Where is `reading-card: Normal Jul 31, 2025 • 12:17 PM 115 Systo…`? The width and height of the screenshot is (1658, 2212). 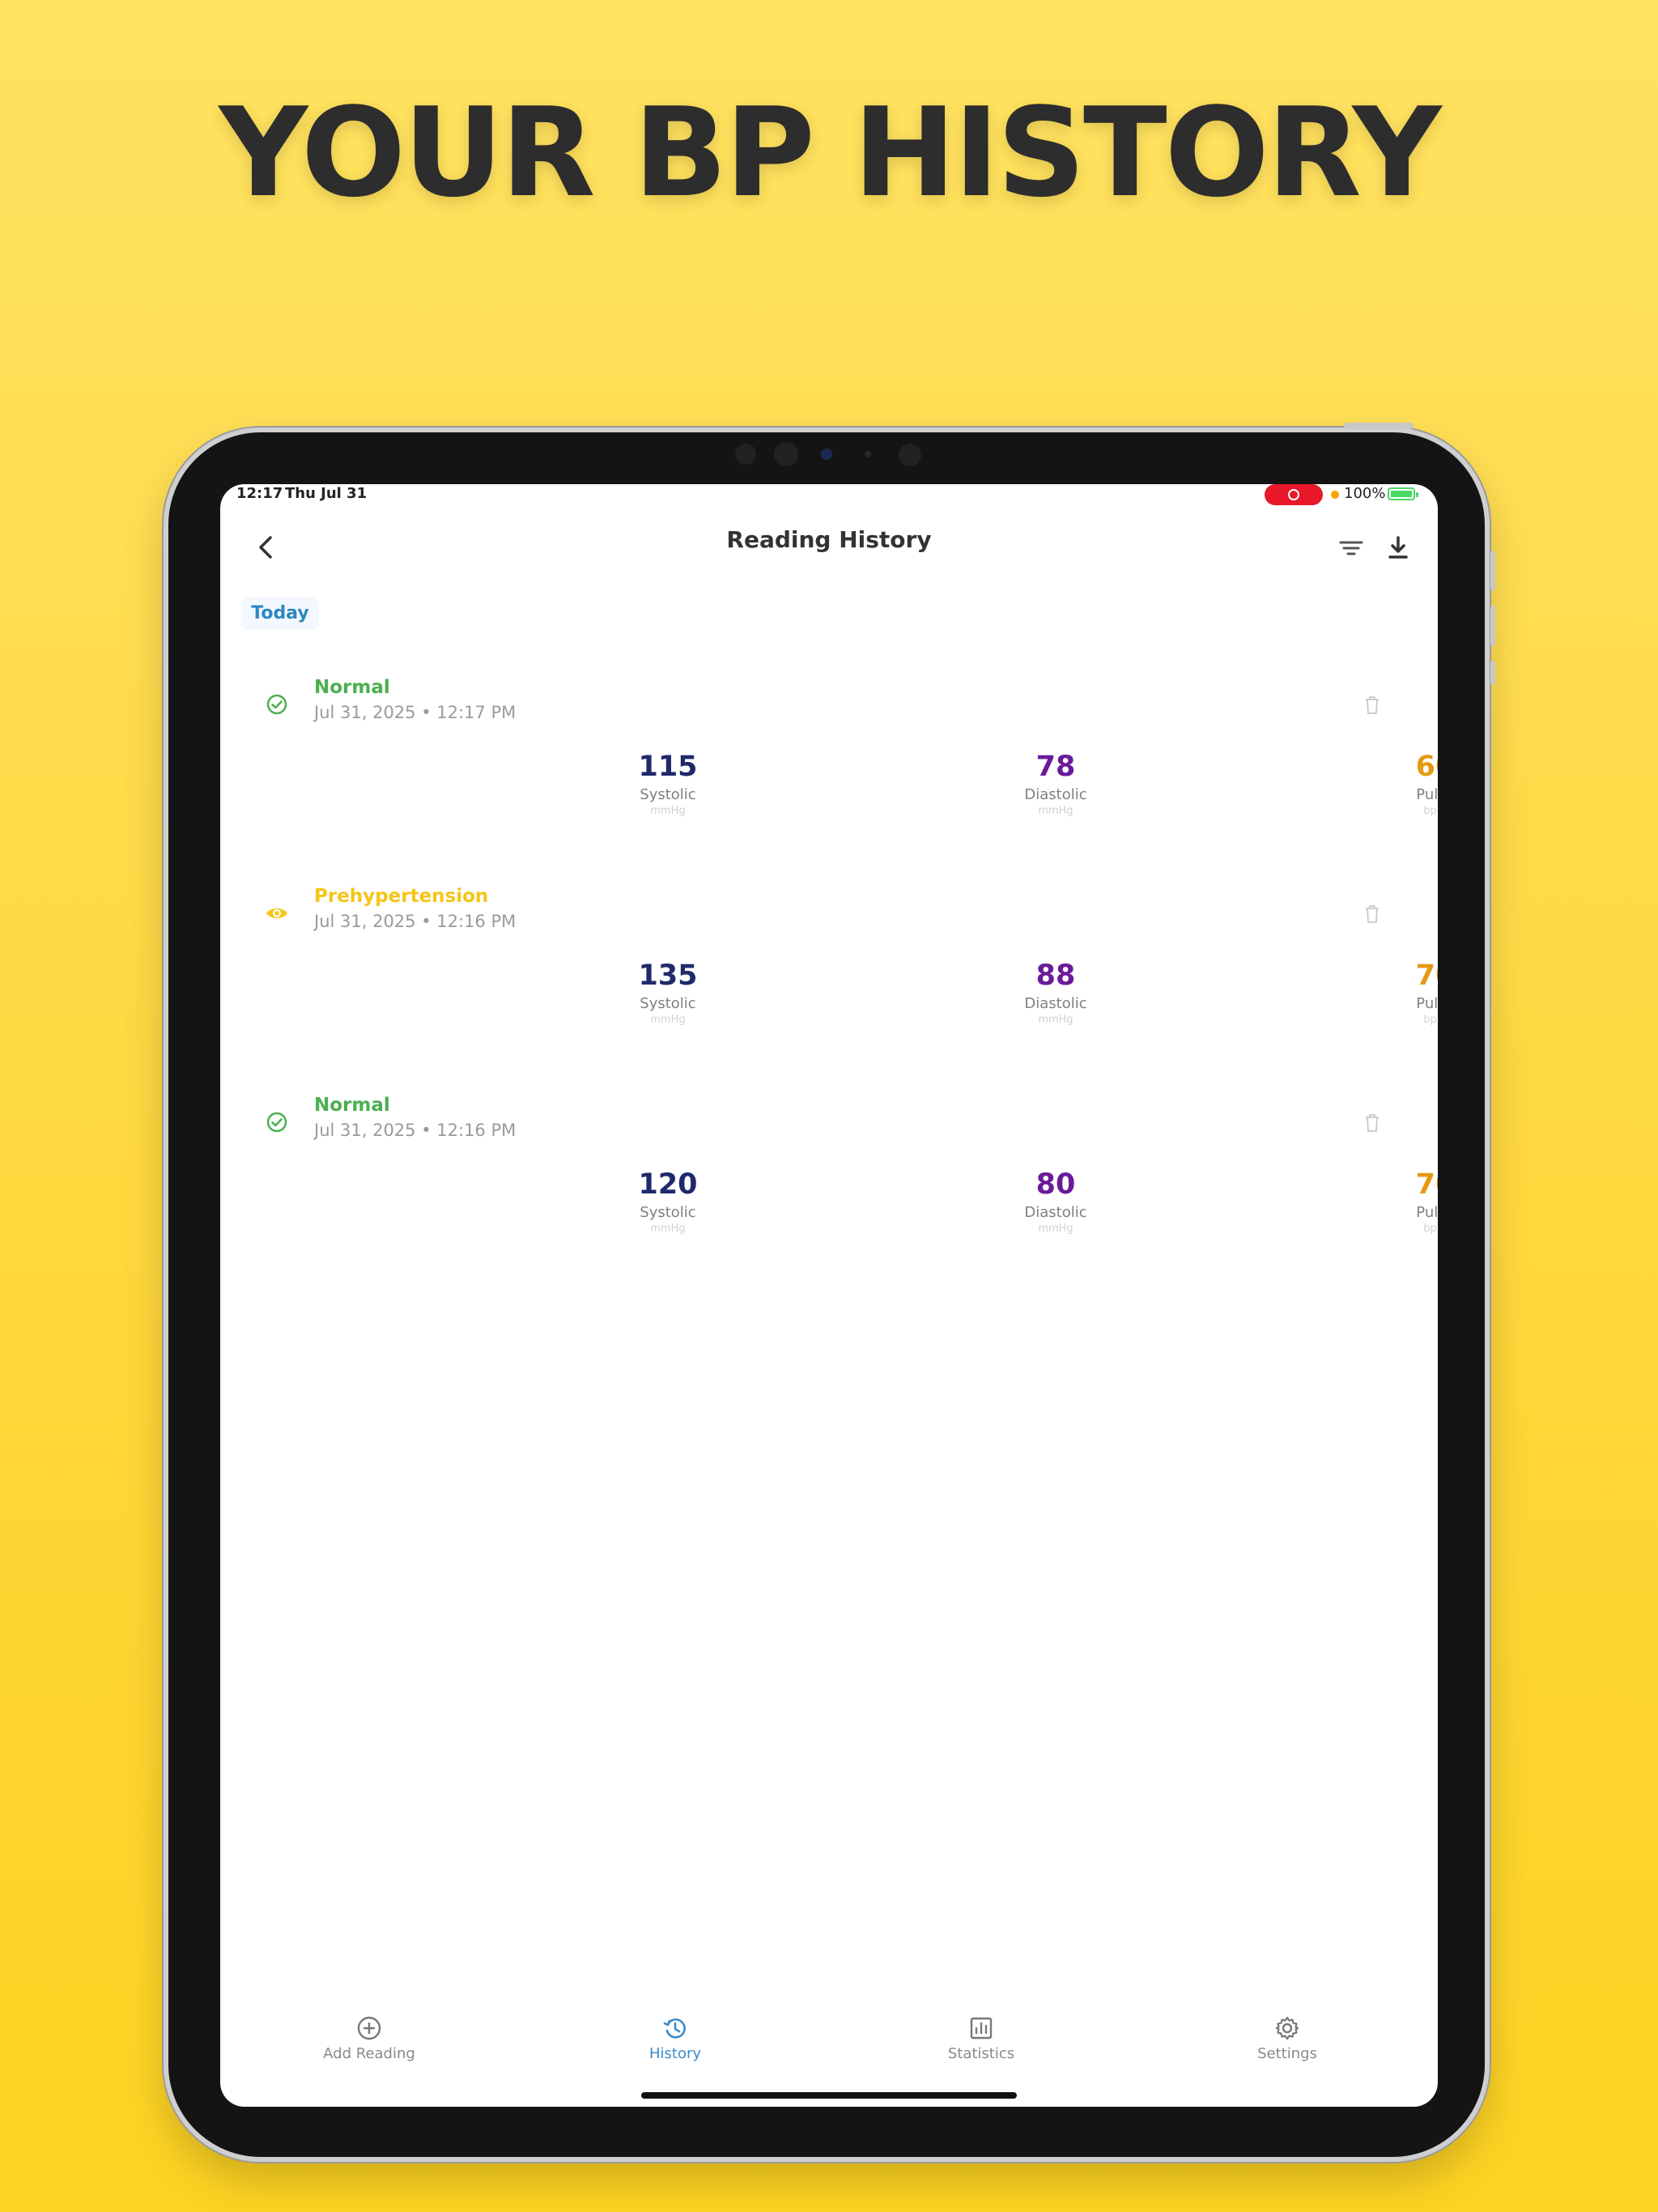
reading-card: Normal Jul 31, 2025 • 12:17 PM 115 Systo… is located at coordinates (829, 751).